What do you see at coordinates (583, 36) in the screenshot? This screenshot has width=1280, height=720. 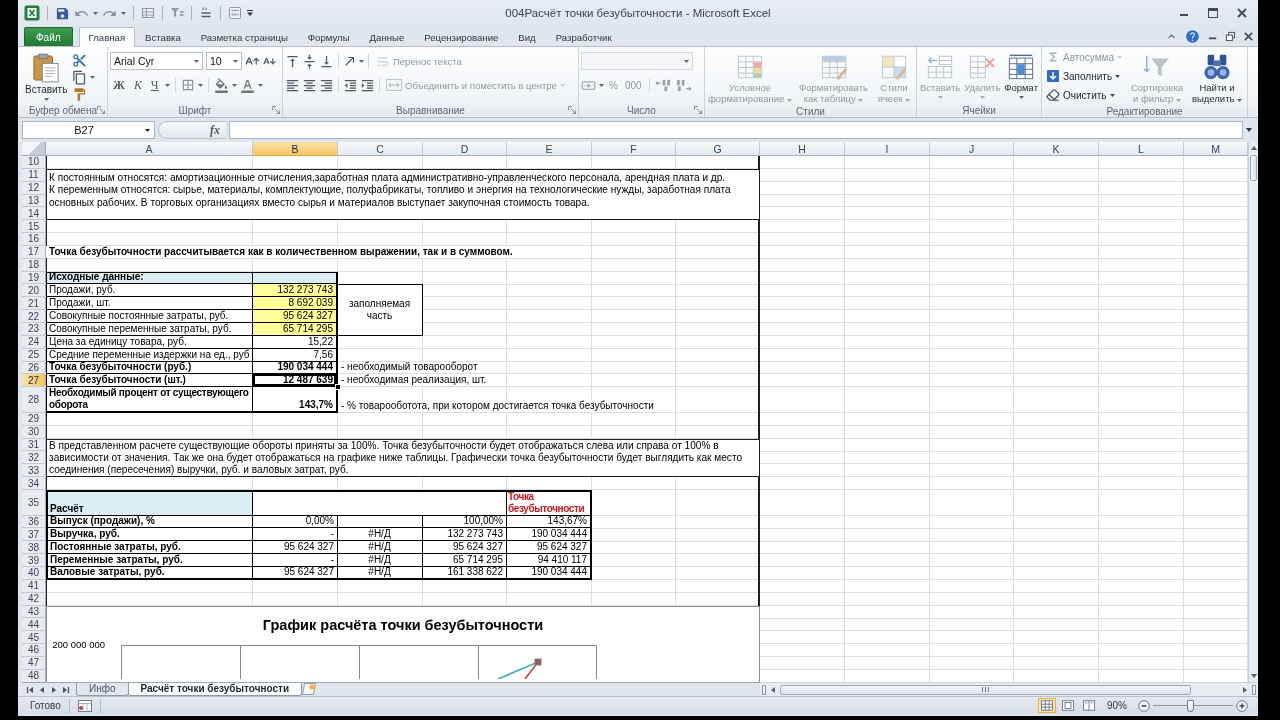 I see `ribbon-tab: Разработчик` at bounding box center [583, 36].